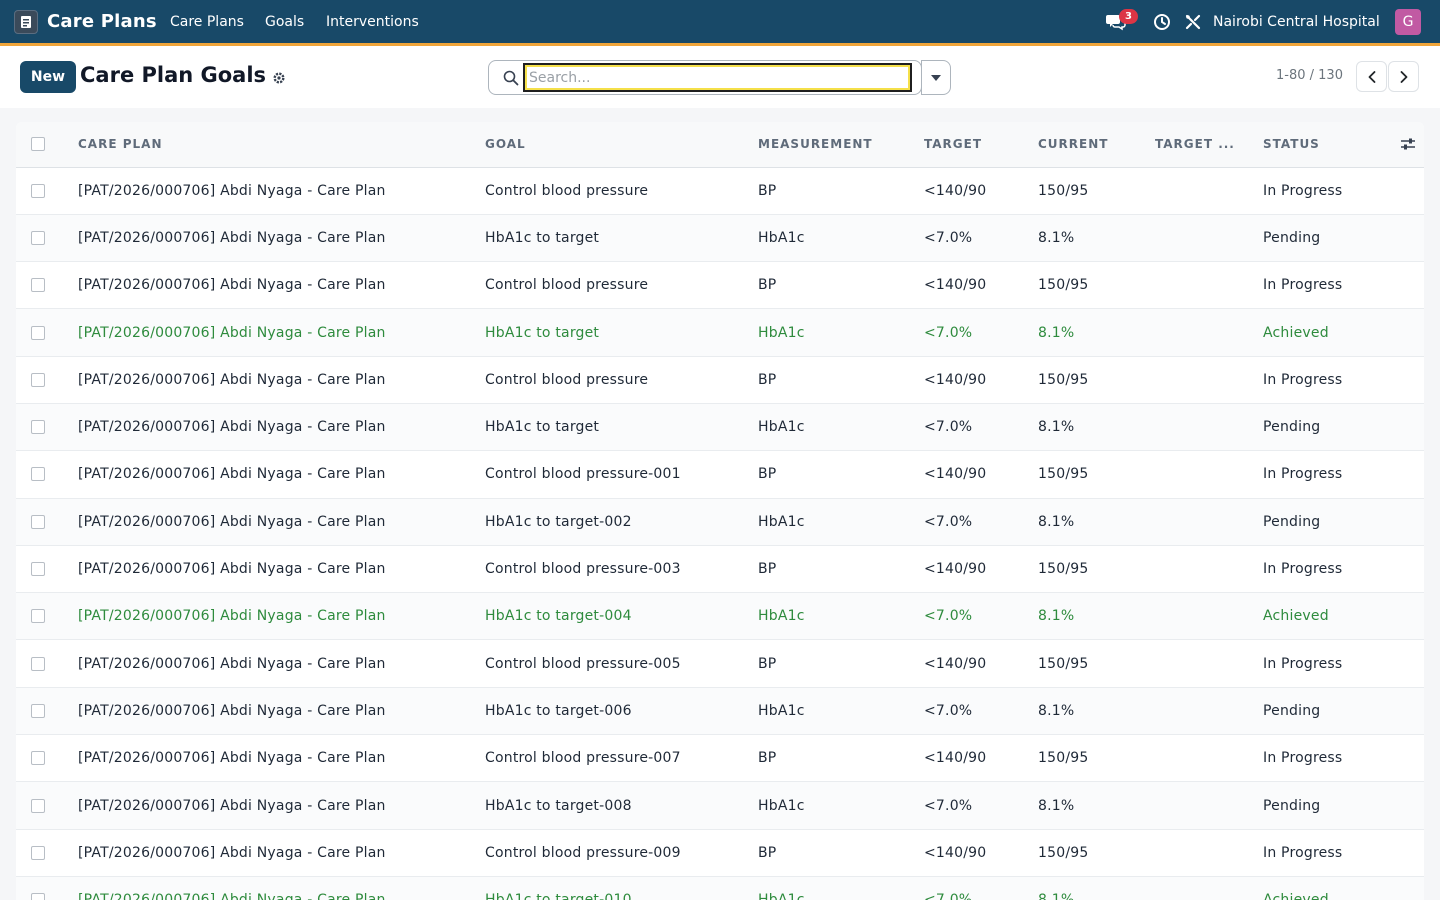 This screenshot has height=900, width=1440. What do you see at coordinates (38, 144) in the screenshot?
I see `select-all-checkbox` at bounding box center [38, 144].